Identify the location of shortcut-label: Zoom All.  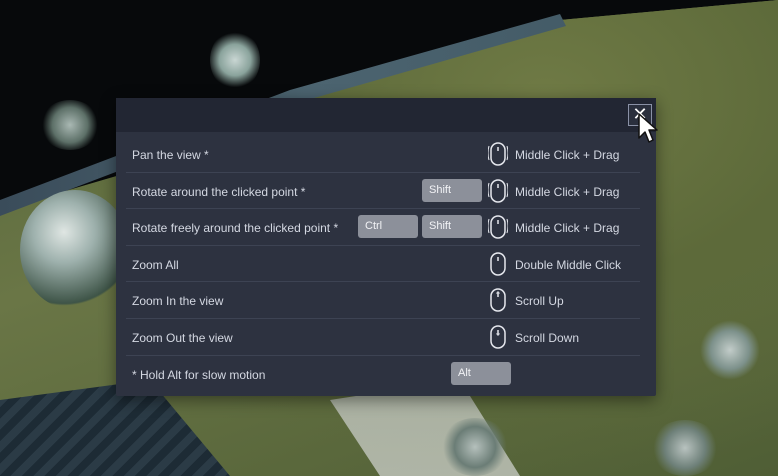
(155, 264).